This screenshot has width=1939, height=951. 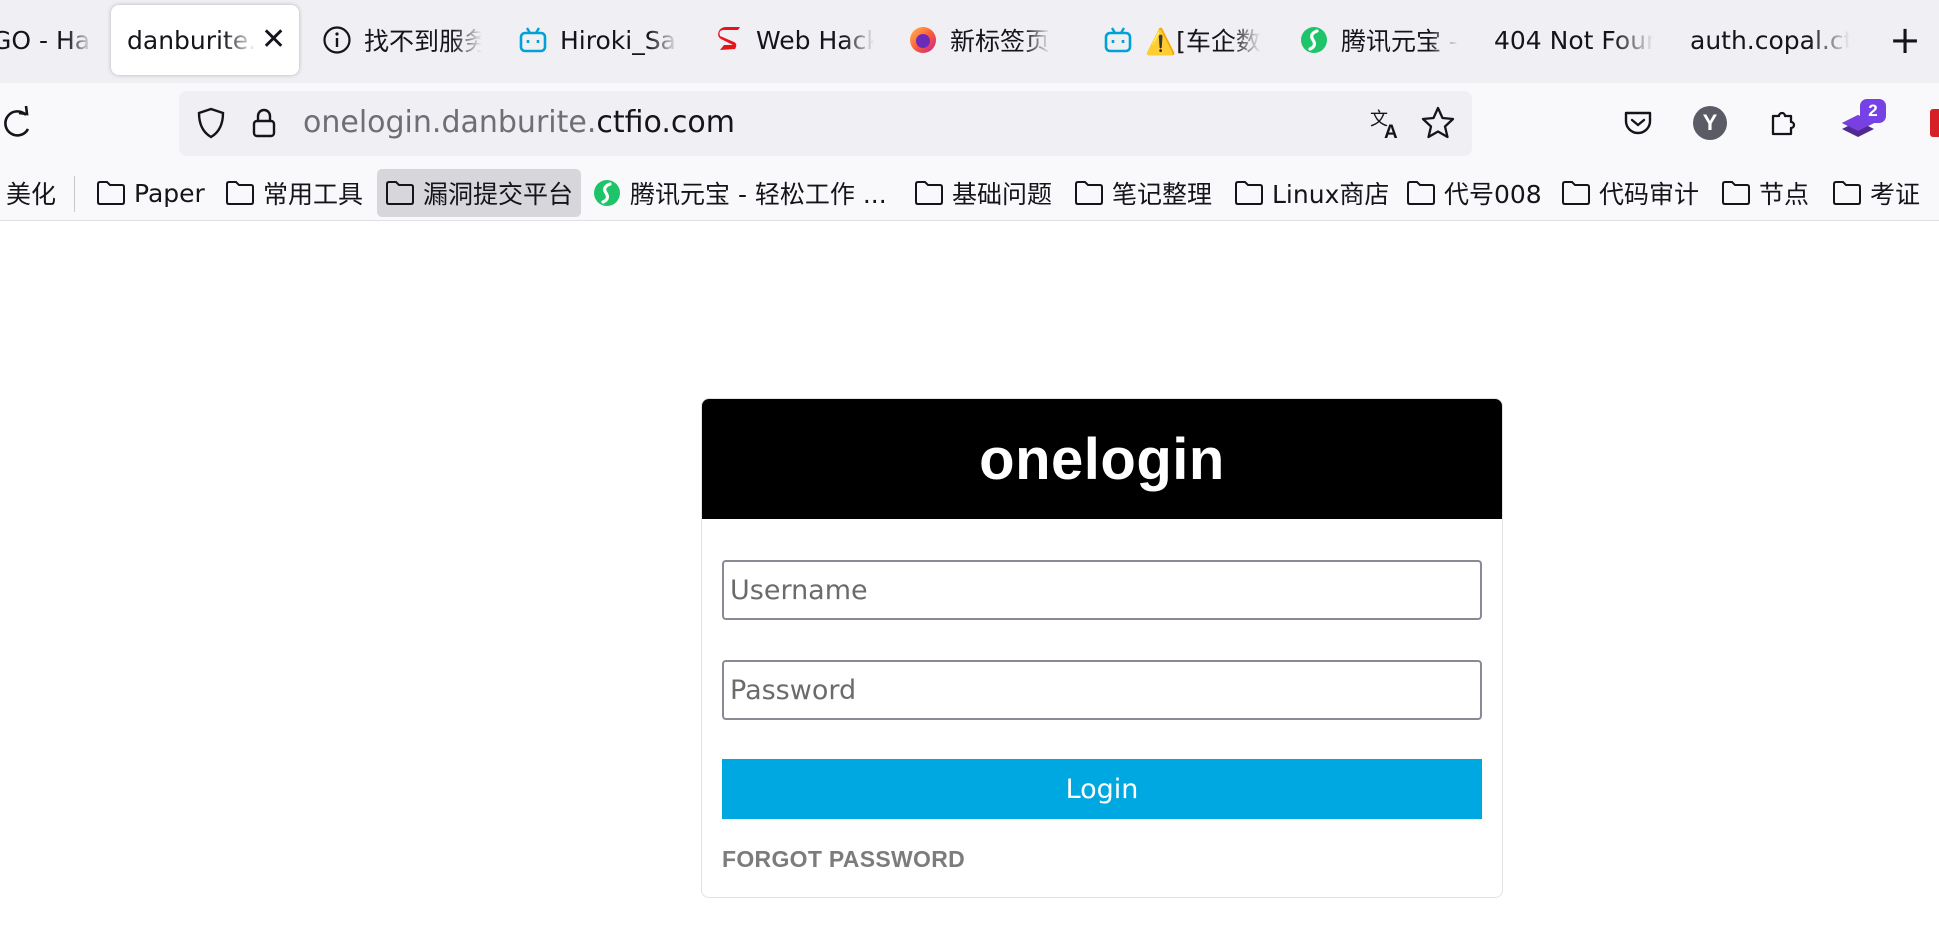 I want to click on url-text: onelogin.danburite.ctfio.com, so click(x=519, y=123).